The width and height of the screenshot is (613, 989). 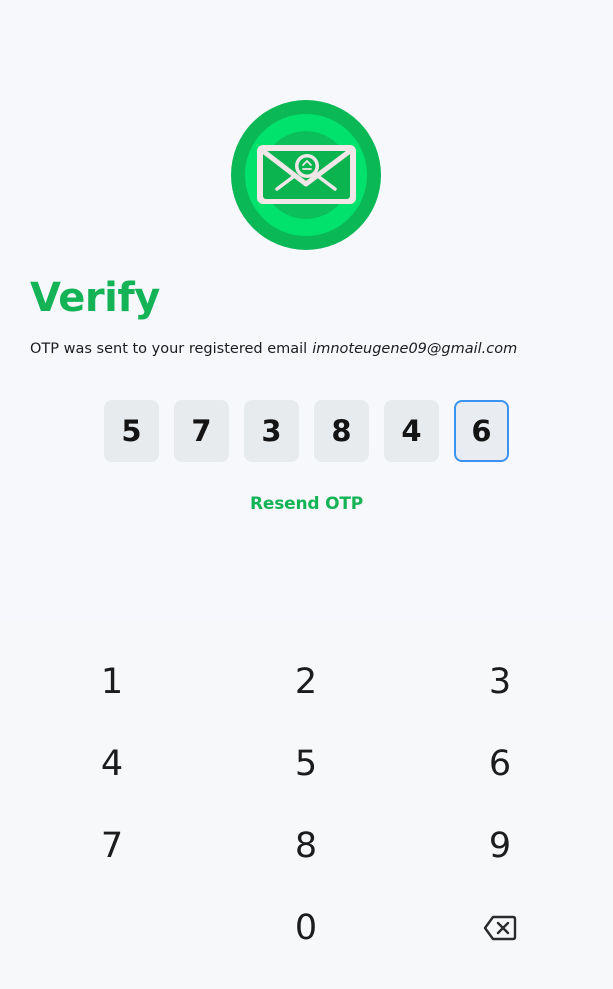 I want to click on keypad-key-6: 6, so click(x=500, y=764).